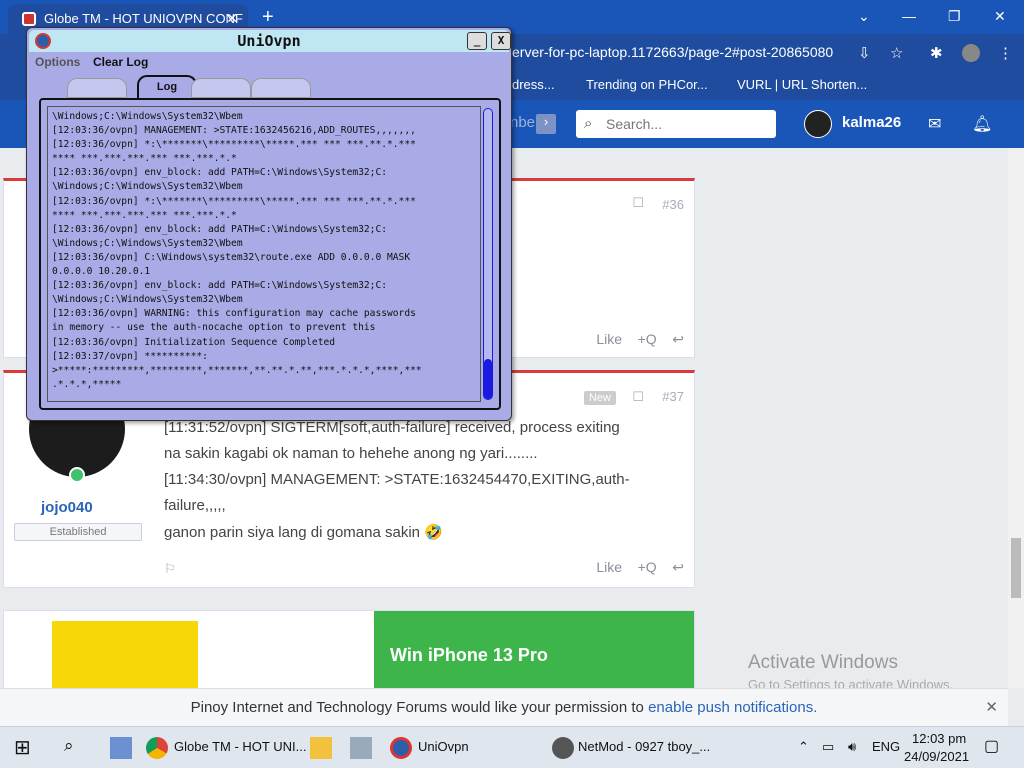 This screenshot has width=1024, height=768. What do you see at coordinates (401, 748) in the screenshot?
I see `uniovpn-icon` at bounding box center [401, 748].